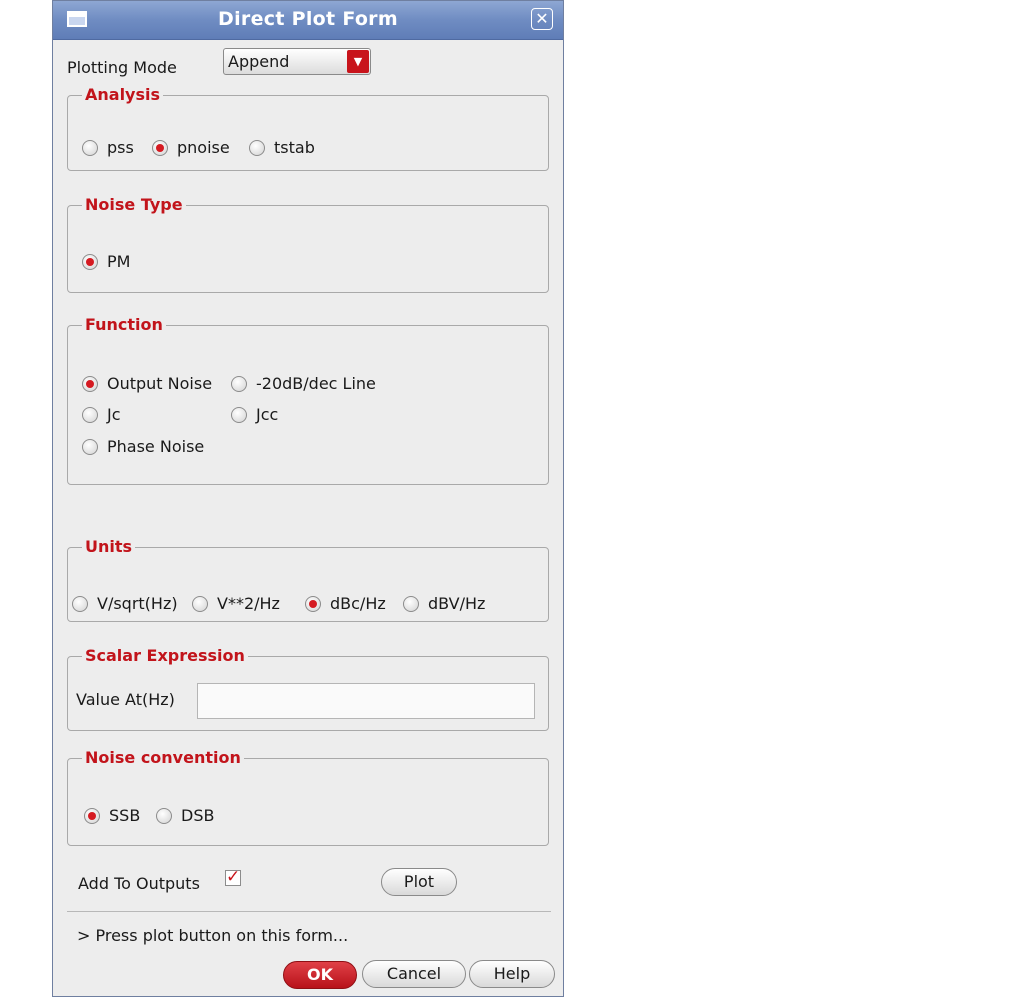 The width and height of the screenshot is (1013, 999). Describe the element at coordinates (114, 414) in the screenshot. I see `radio-label: Jc` at that location.